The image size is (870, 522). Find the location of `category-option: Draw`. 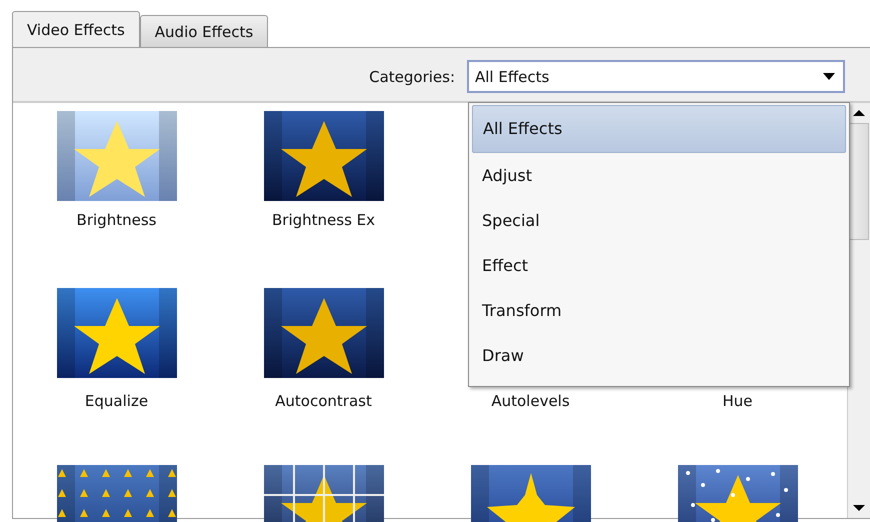

category-option: Draw is located at coordinates (659, 355).